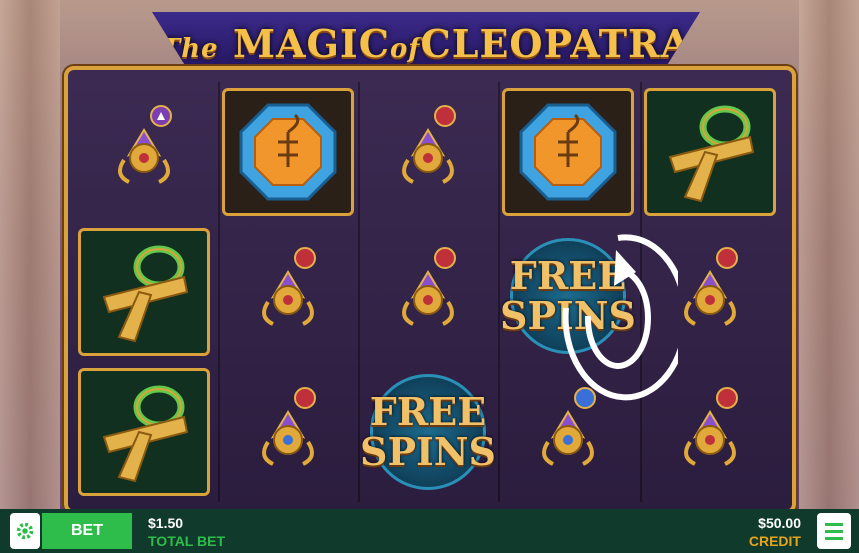  I want to click on spin-button, so click(623, 318).